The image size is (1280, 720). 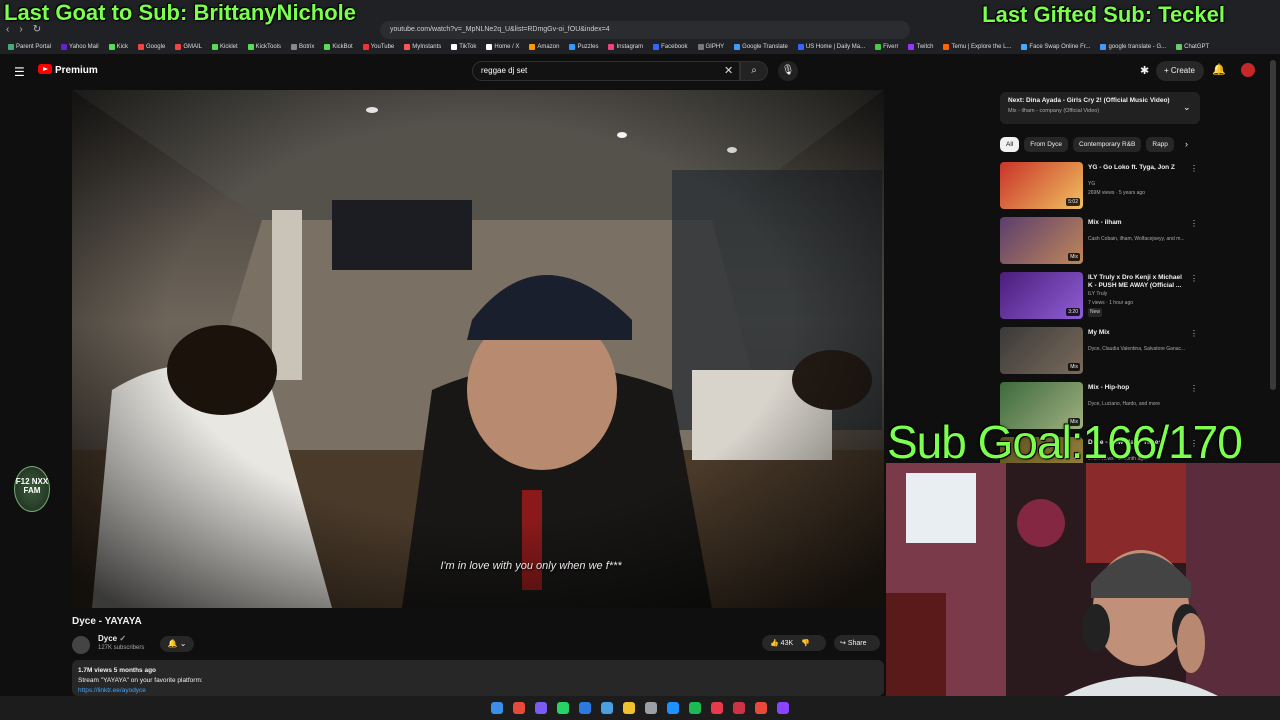 What do you see at coordinates (1041, 295) in the screenshot?
I see `recommendation-thumbnail: 3:20` at bounding box center [1041, 295].